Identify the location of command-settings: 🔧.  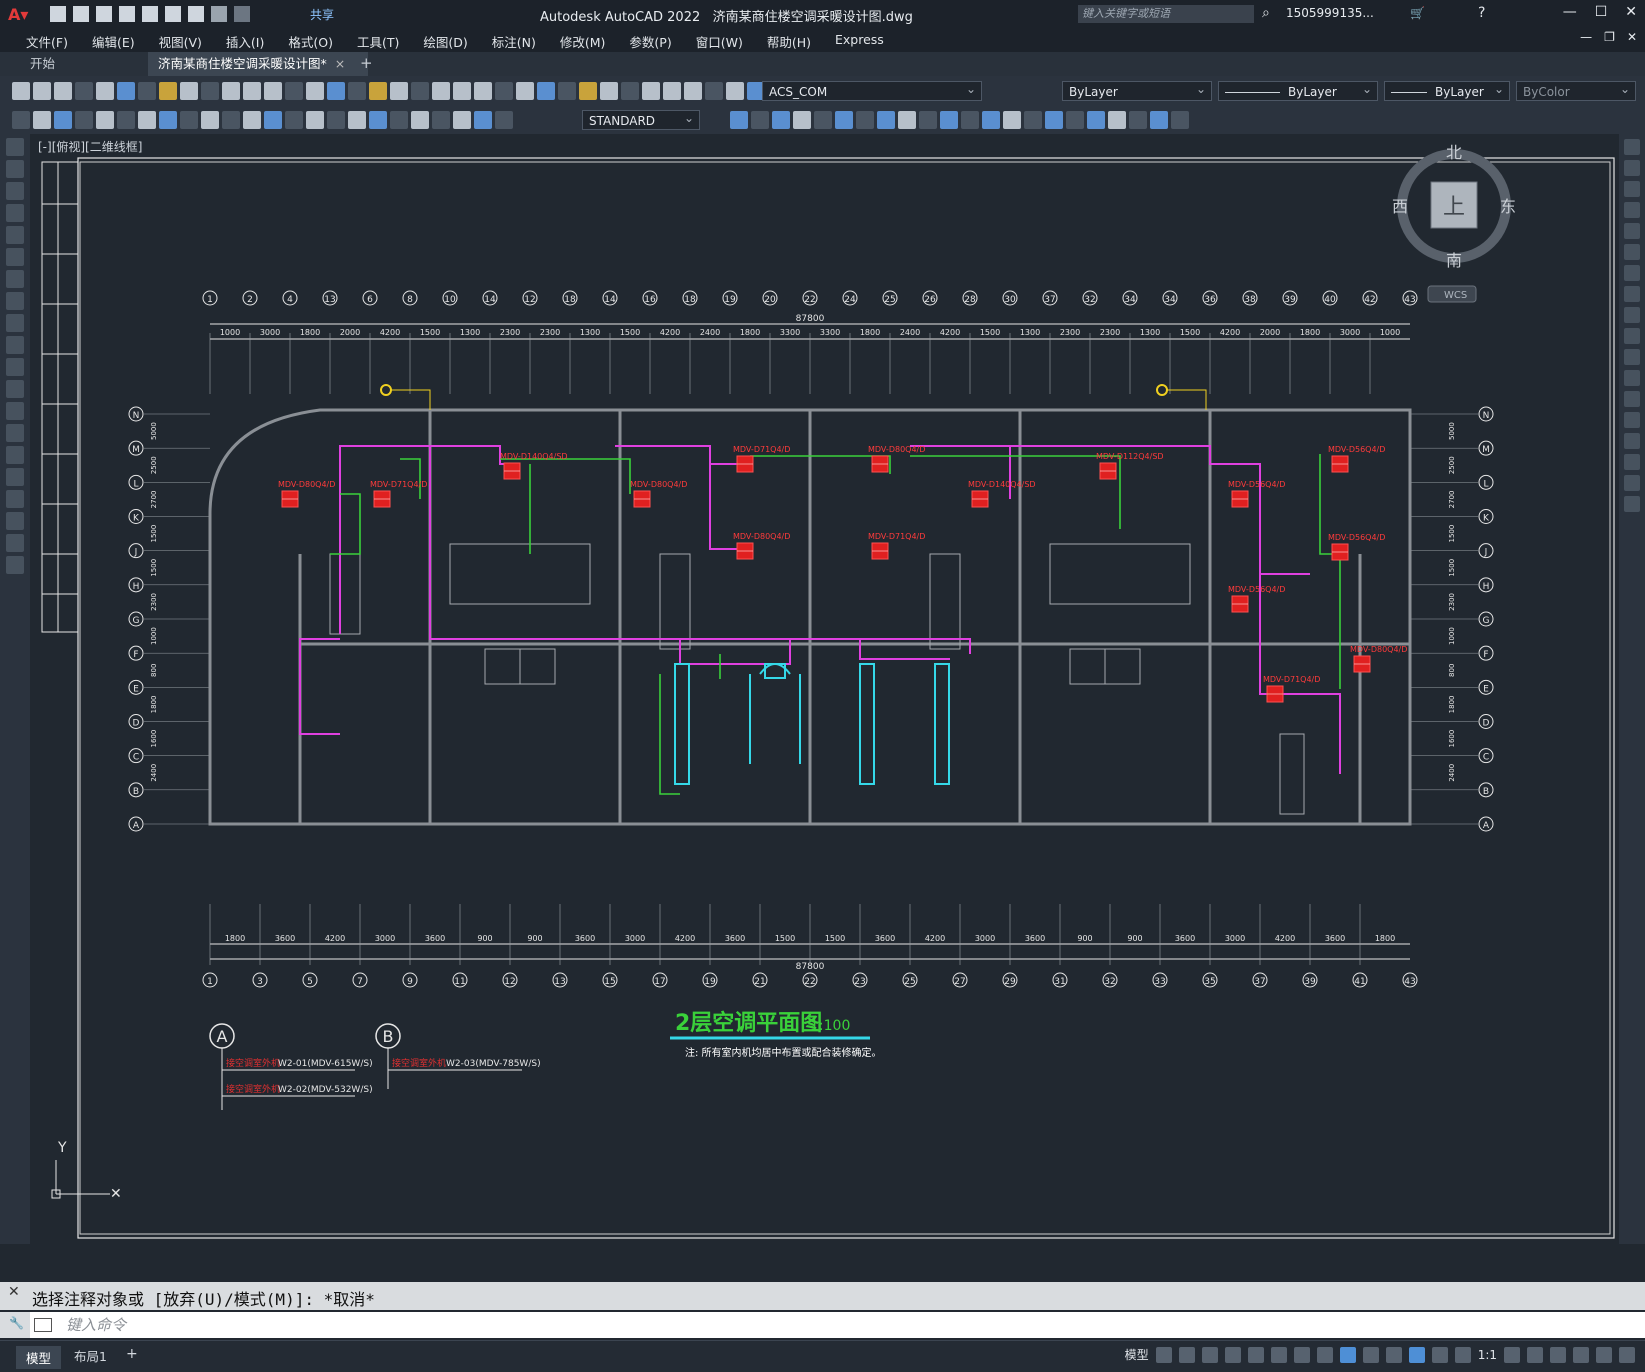
(15, 1325).